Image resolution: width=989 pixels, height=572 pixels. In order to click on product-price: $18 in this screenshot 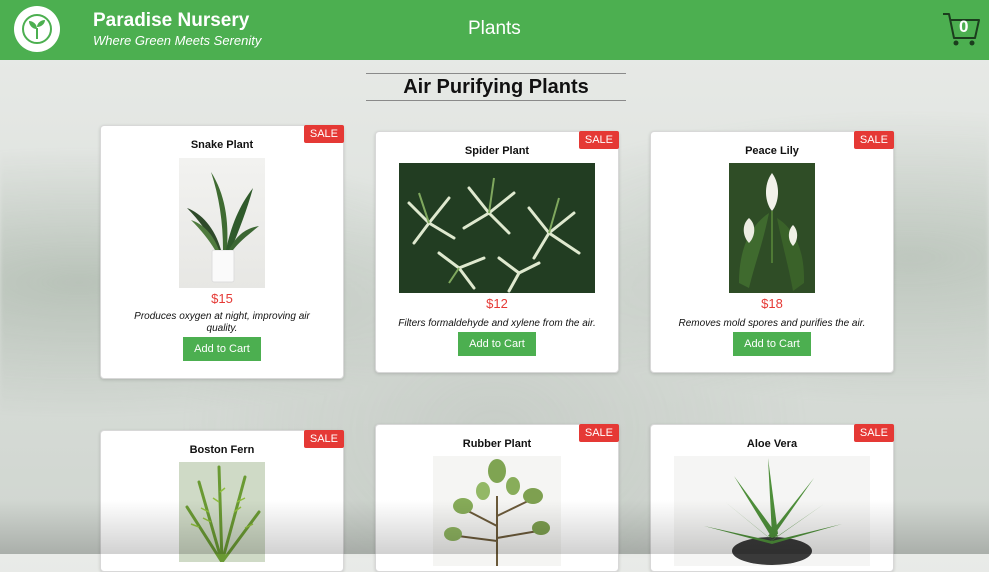, I will do `click(772, 303)`.